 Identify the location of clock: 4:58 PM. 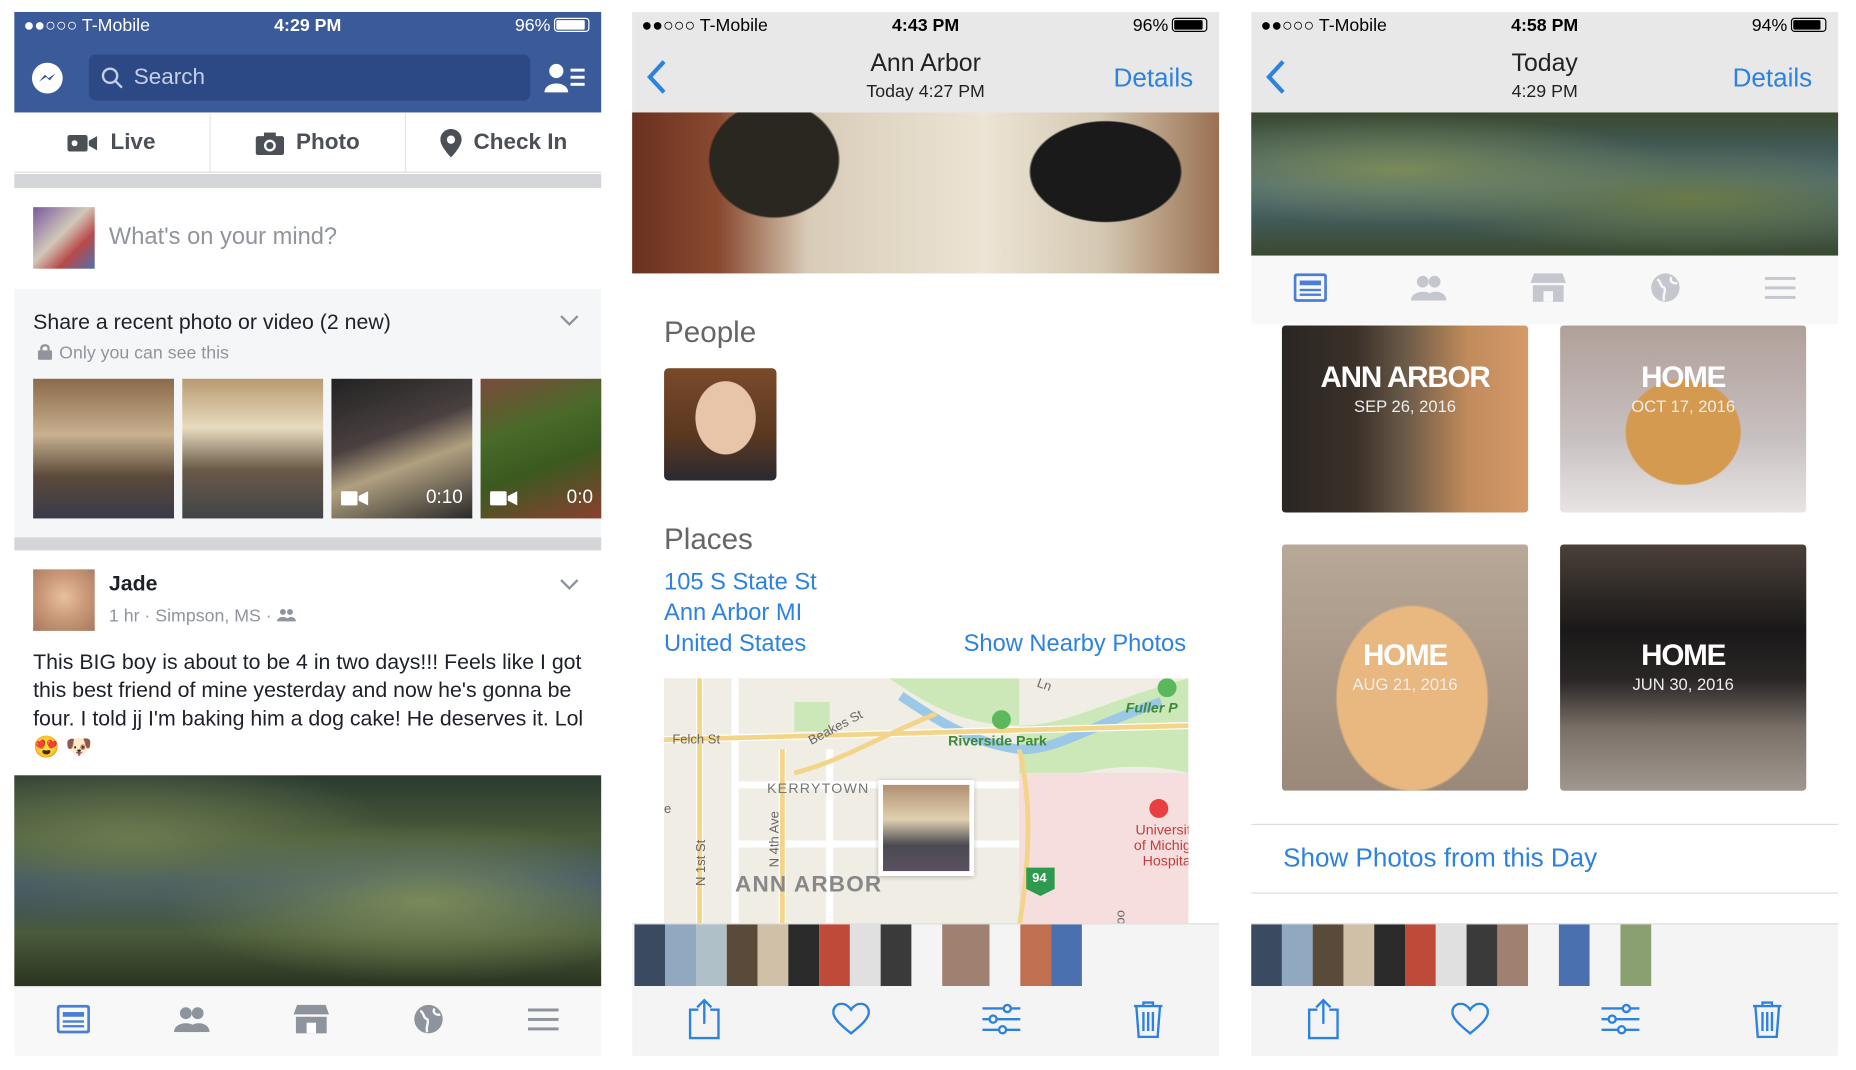
(1545, 25).